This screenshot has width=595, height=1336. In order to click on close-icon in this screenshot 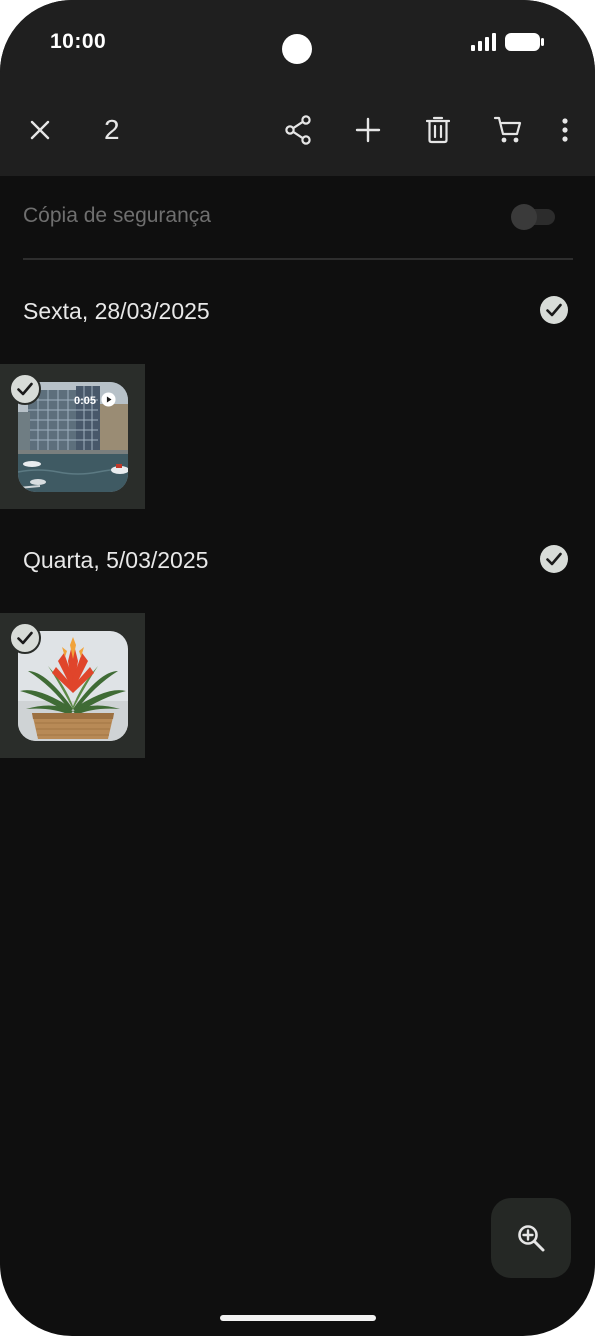, I will do `click(40, 130)`.